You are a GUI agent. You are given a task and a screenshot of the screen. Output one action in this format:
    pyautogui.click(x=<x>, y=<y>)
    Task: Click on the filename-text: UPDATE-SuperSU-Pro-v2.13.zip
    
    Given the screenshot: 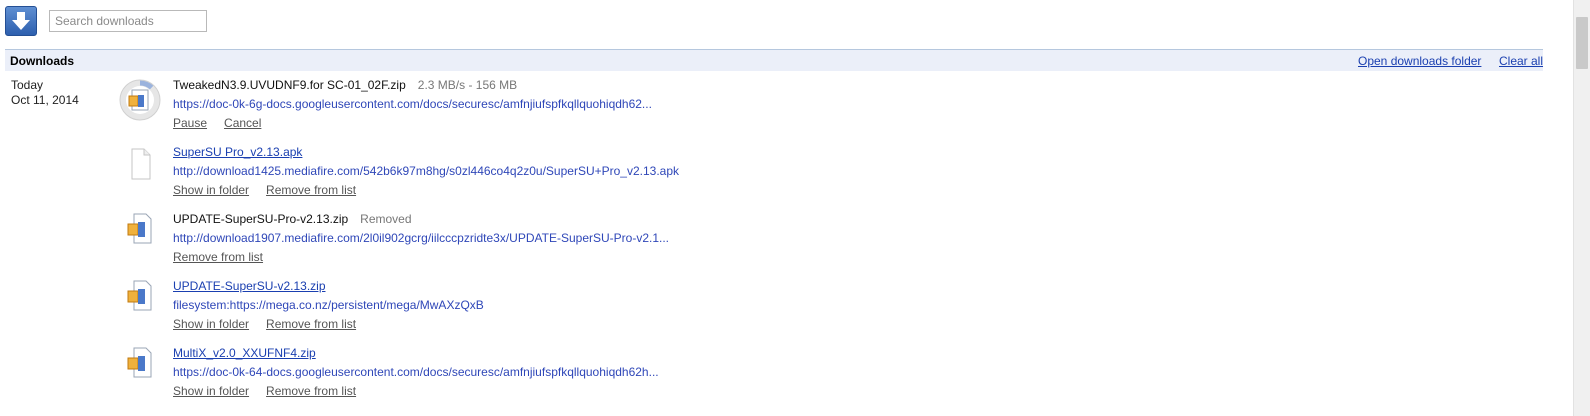 What is the action you would take?
    pyautogui.click(x=261, y=219)
    